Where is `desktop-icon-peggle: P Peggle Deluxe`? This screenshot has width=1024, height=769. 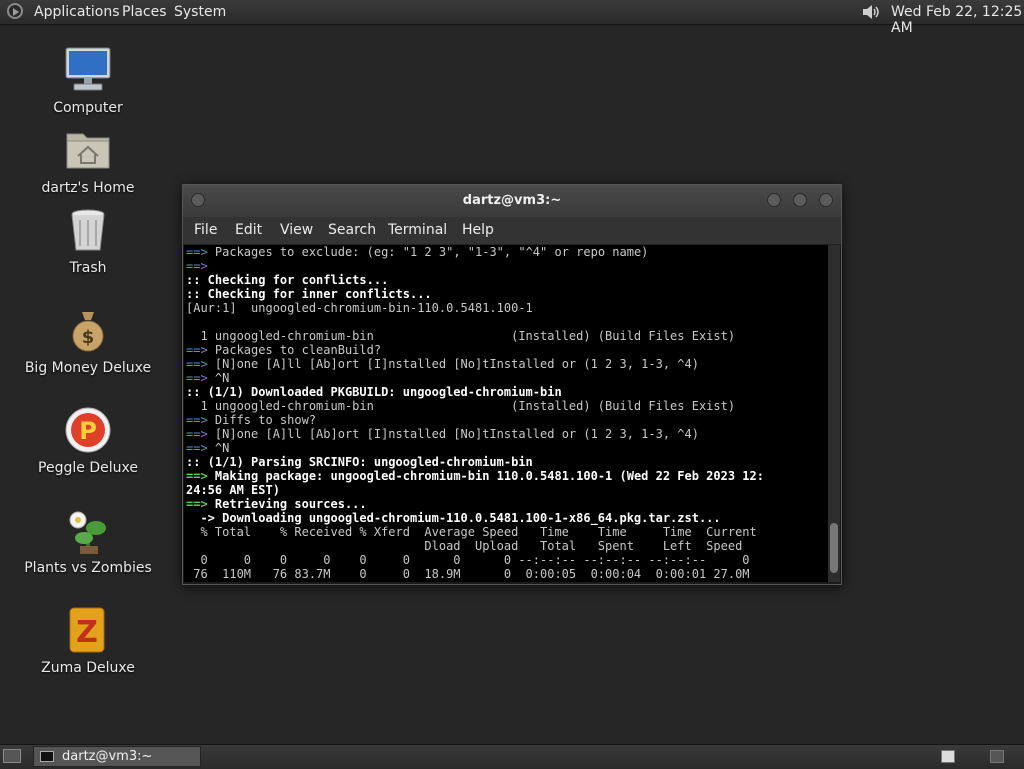
desktop-icon-peggle: P Peggle Deluxe is located at coordinates (88, 441).